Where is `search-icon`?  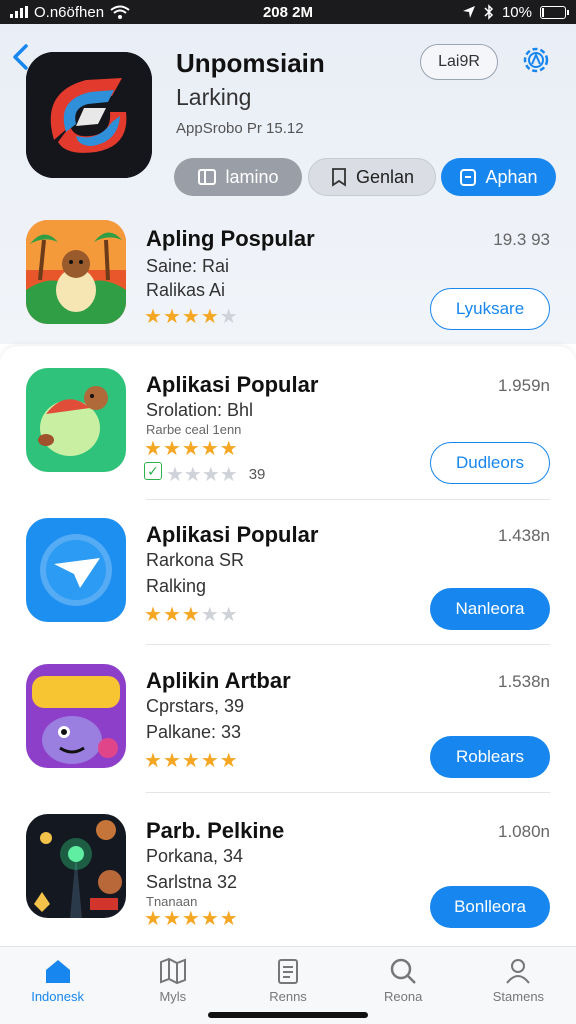
search-icon is located at coordinates (403, 971).